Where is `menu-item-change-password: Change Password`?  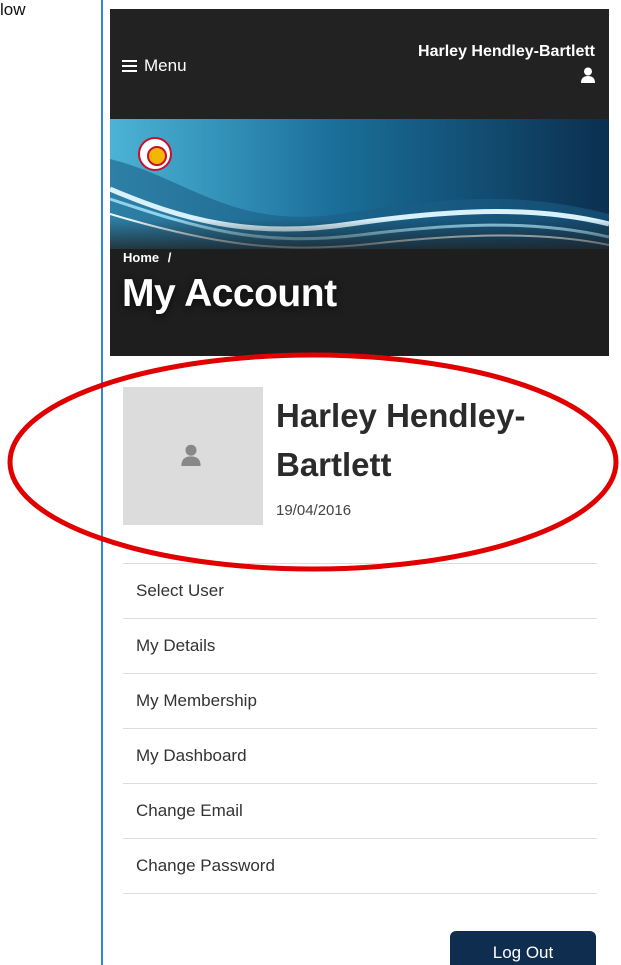
menu-item-change-password: Change Password is located at coordinates (360, 866).